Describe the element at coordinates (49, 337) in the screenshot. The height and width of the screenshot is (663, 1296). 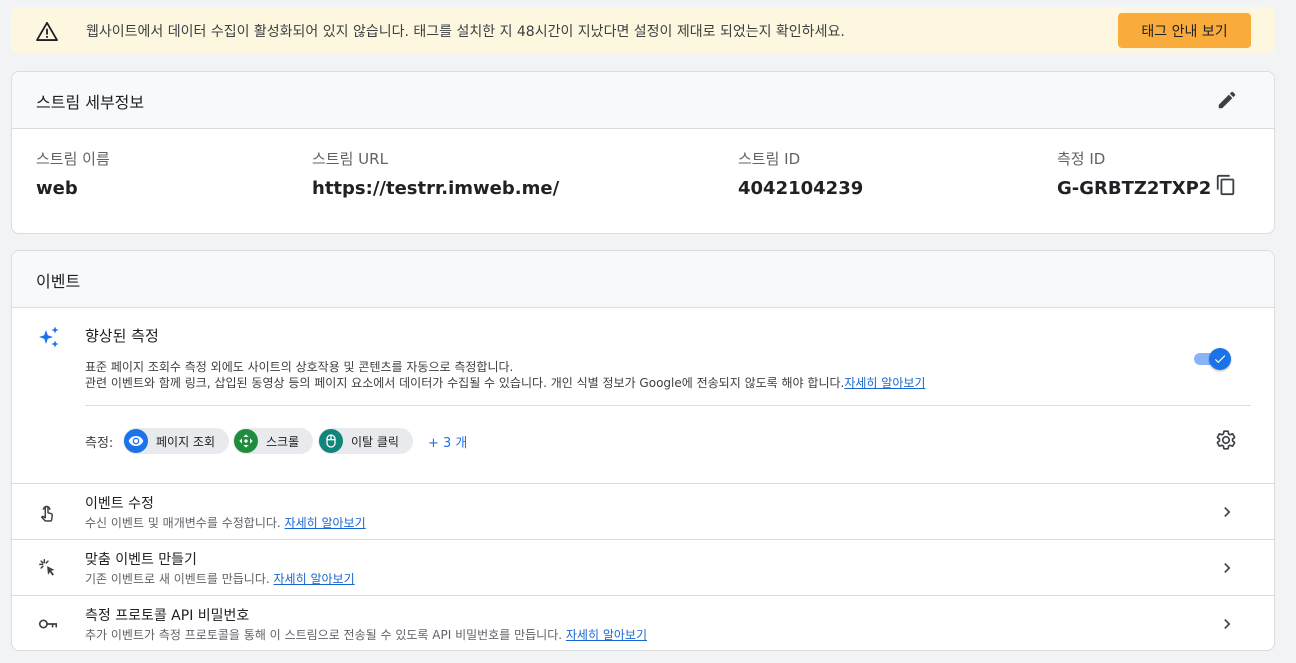
I see `sparkle-icon` at that location.